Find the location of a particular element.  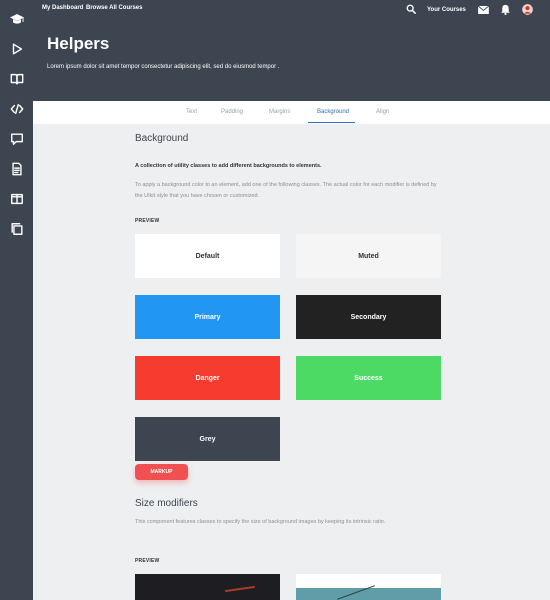

chat-icon is located at coordinates (16, 138).